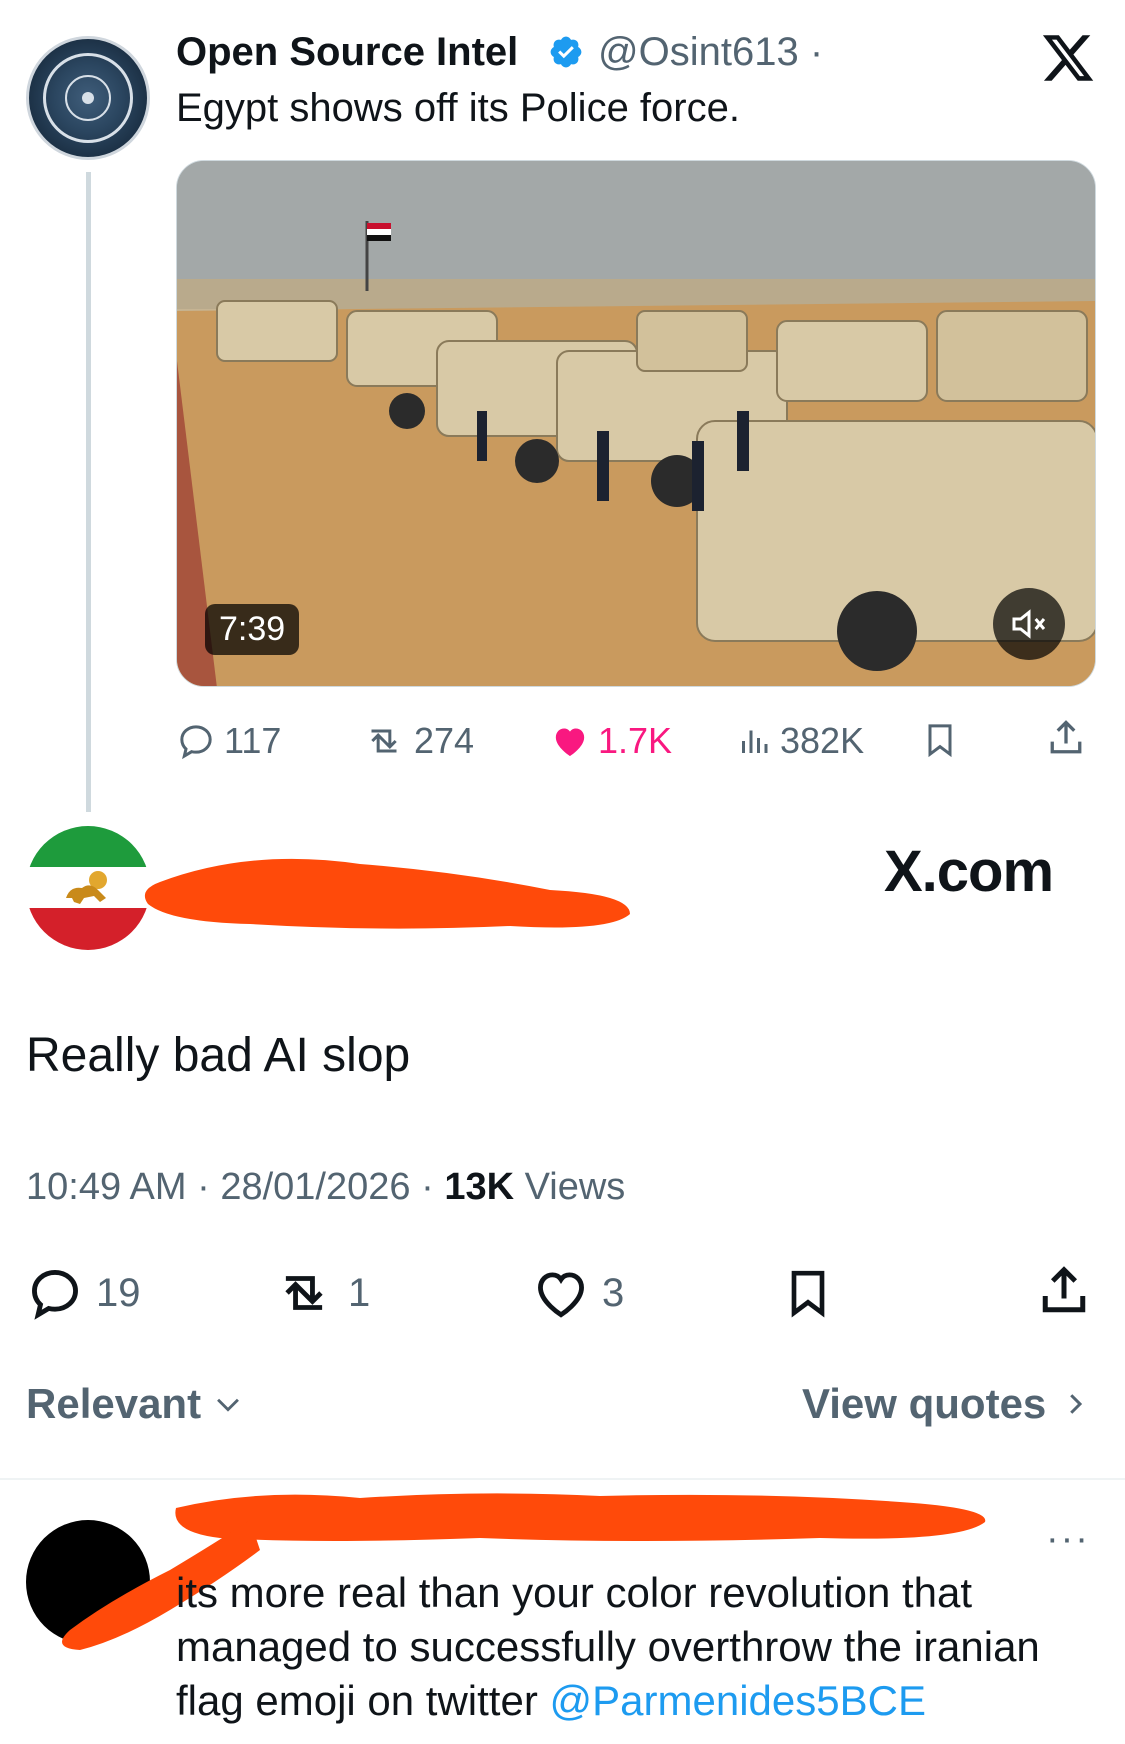  What do you see at coordinates (359, 1292) in the screenshot?
I see `repost-count: 1` at bounding box center [359, 1292].